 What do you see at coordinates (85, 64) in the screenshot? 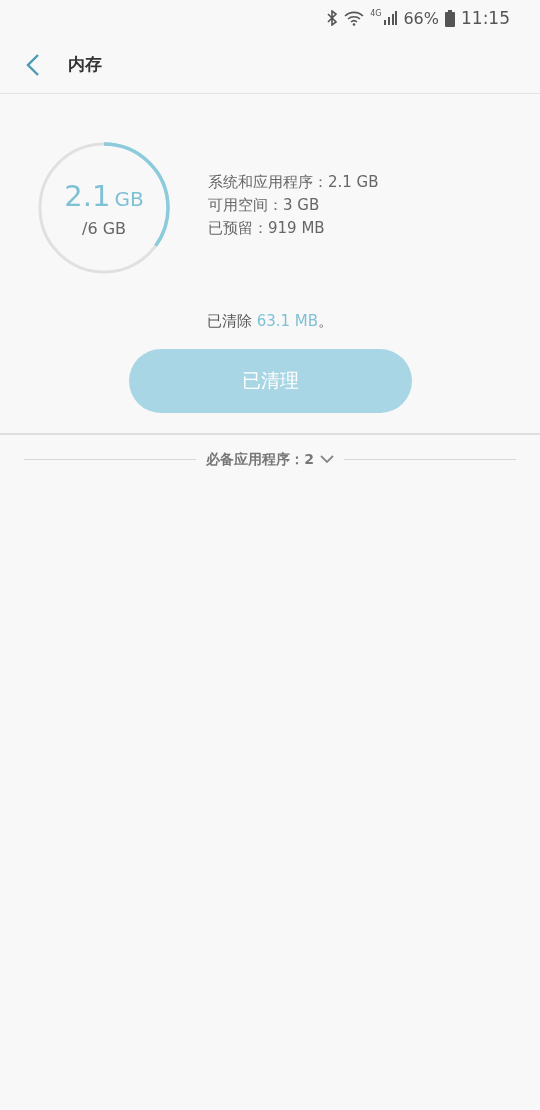
I see `page-title: 内存` at bounding box center [85, 64].